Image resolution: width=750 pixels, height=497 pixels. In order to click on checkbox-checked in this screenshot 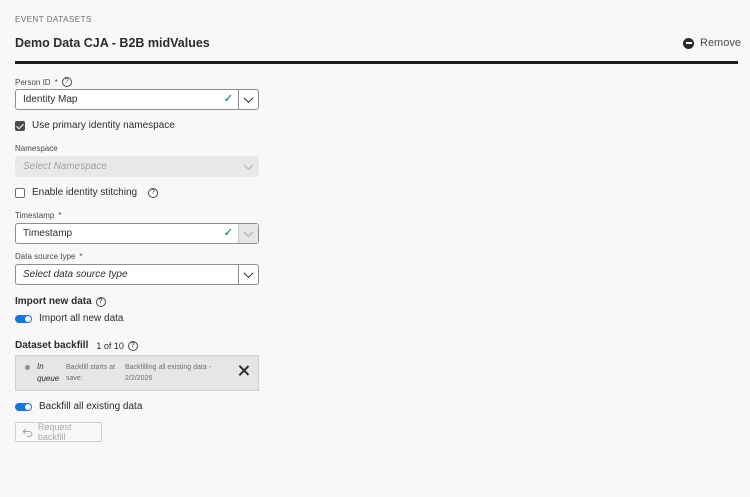, I will do `click(20, 125)`.